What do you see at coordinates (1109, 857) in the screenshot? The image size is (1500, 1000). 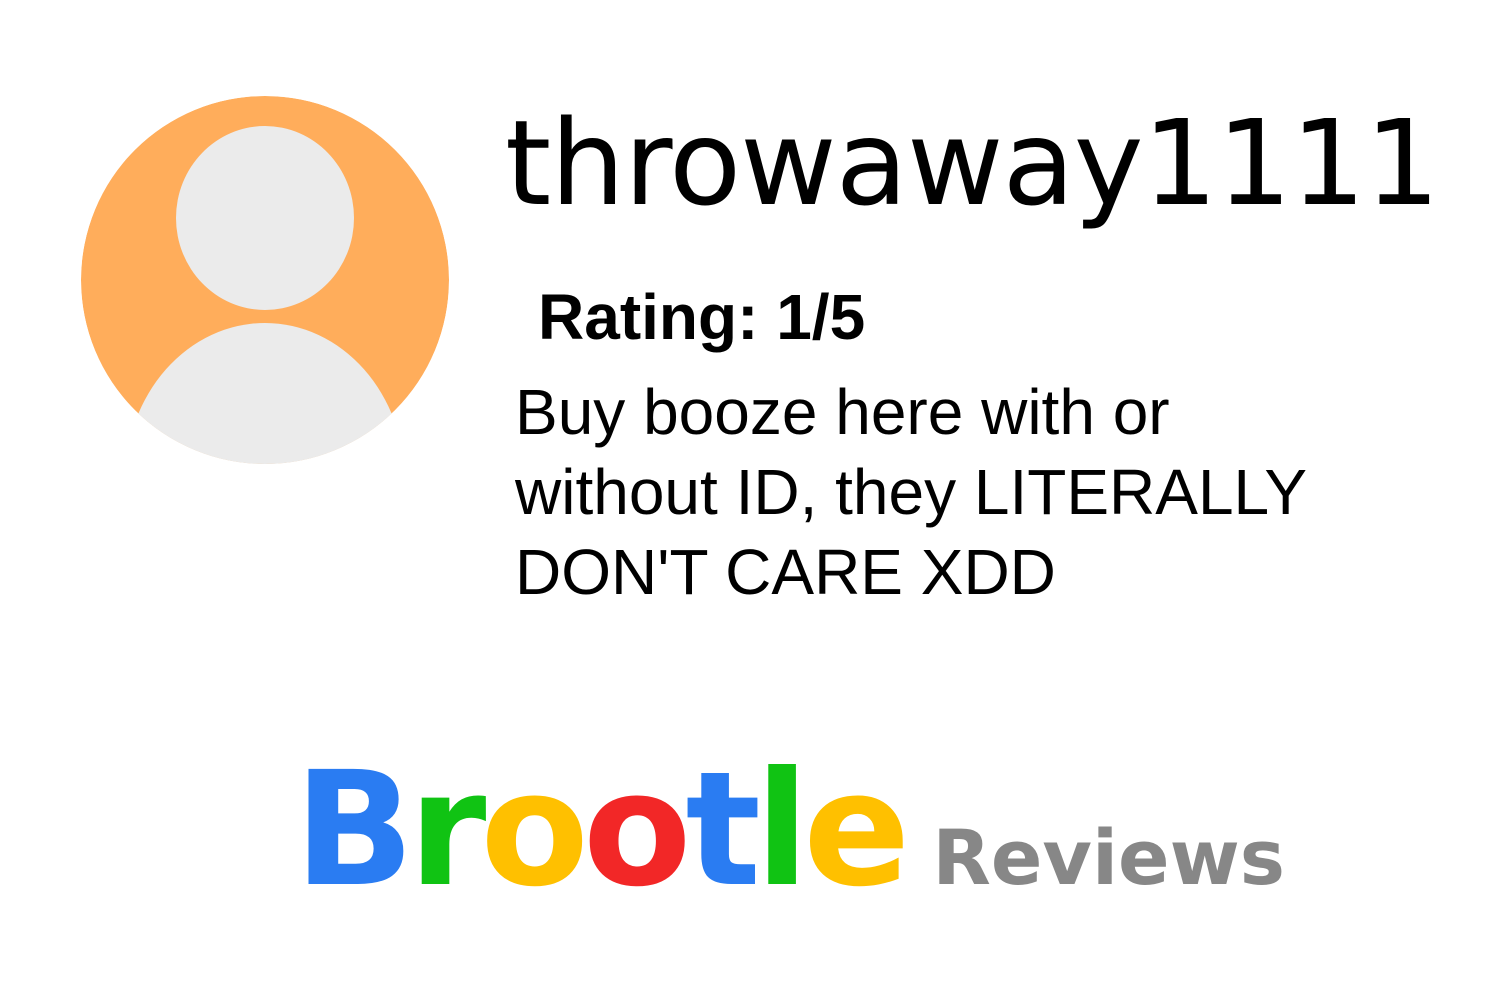 I see `brand-subtitle: Reviews` at bounding box center [1109, 857].